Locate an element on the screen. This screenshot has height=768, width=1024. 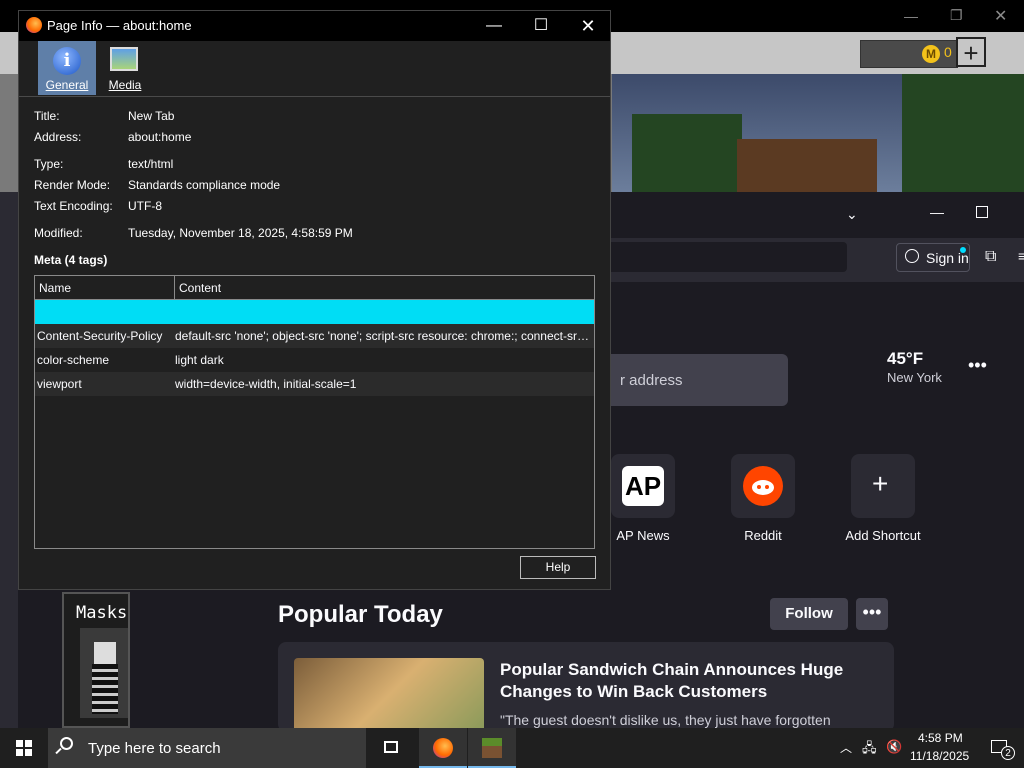
minecraft-icon is located at coordinates (492, 748).